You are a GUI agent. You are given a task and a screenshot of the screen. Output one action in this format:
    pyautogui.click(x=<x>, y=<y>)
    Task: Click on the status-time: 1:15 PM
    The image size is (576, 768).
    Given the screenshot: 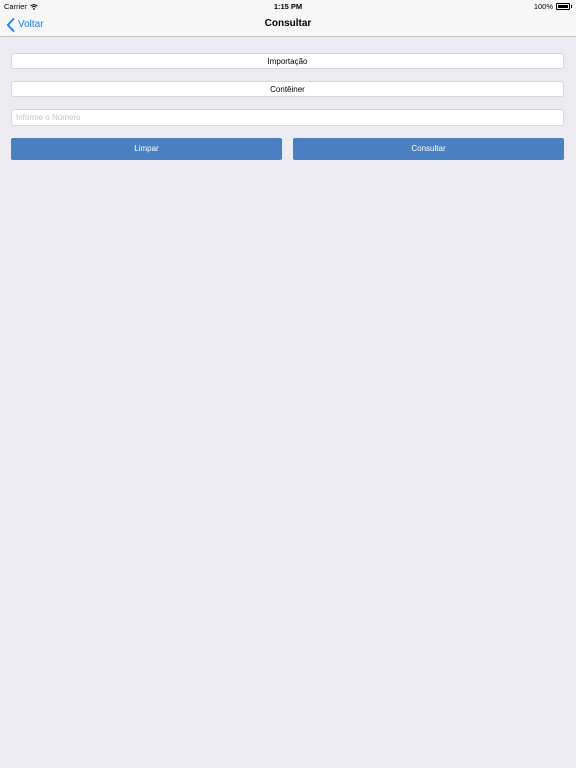 What is the action you would take?
    pyautogui.click(x=288, y=6)
    